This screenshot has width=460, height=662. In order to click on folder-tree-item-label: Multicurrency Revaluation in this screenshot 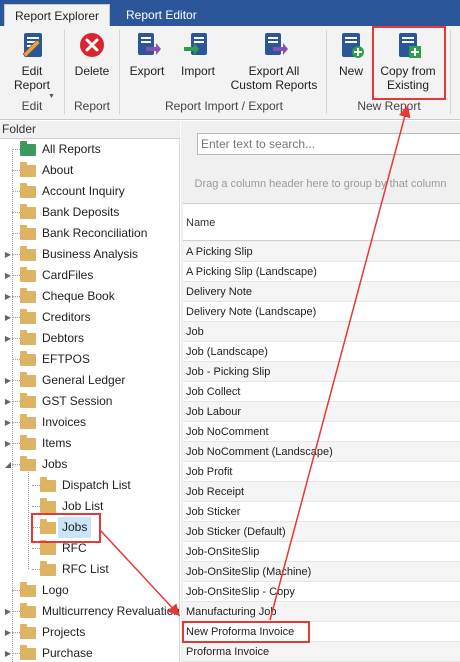, I will do `click(111, 611)`.